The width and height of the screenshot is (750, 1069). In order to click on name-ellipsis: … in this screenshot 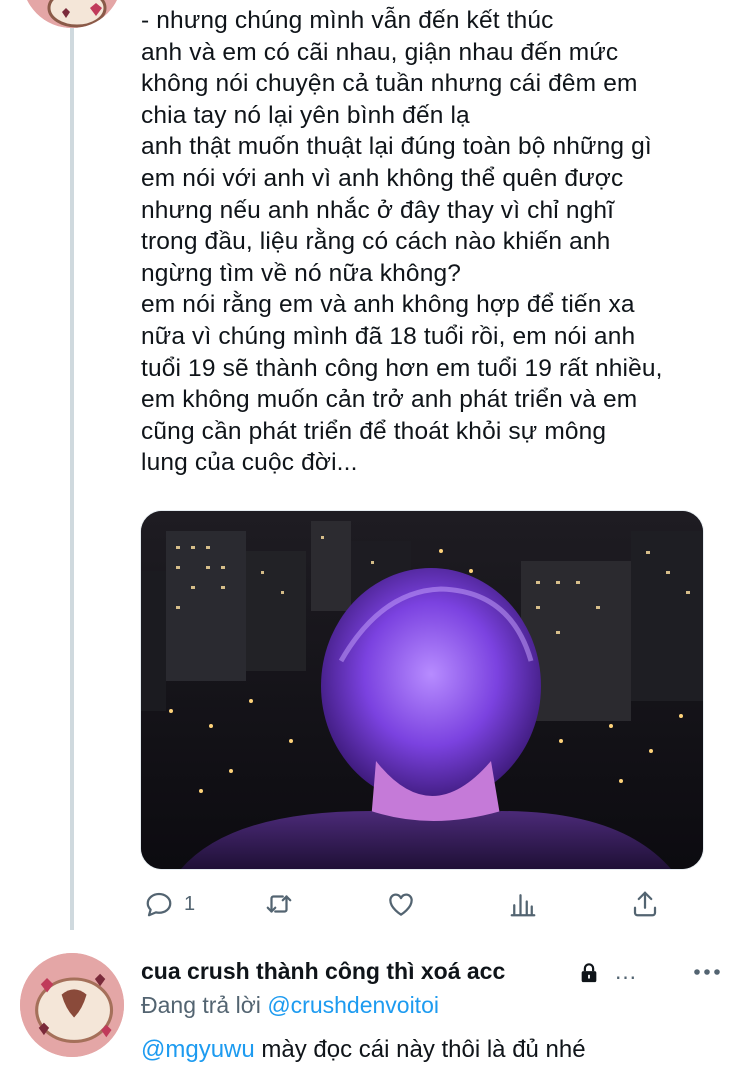, I will do `click(626, 971)`.